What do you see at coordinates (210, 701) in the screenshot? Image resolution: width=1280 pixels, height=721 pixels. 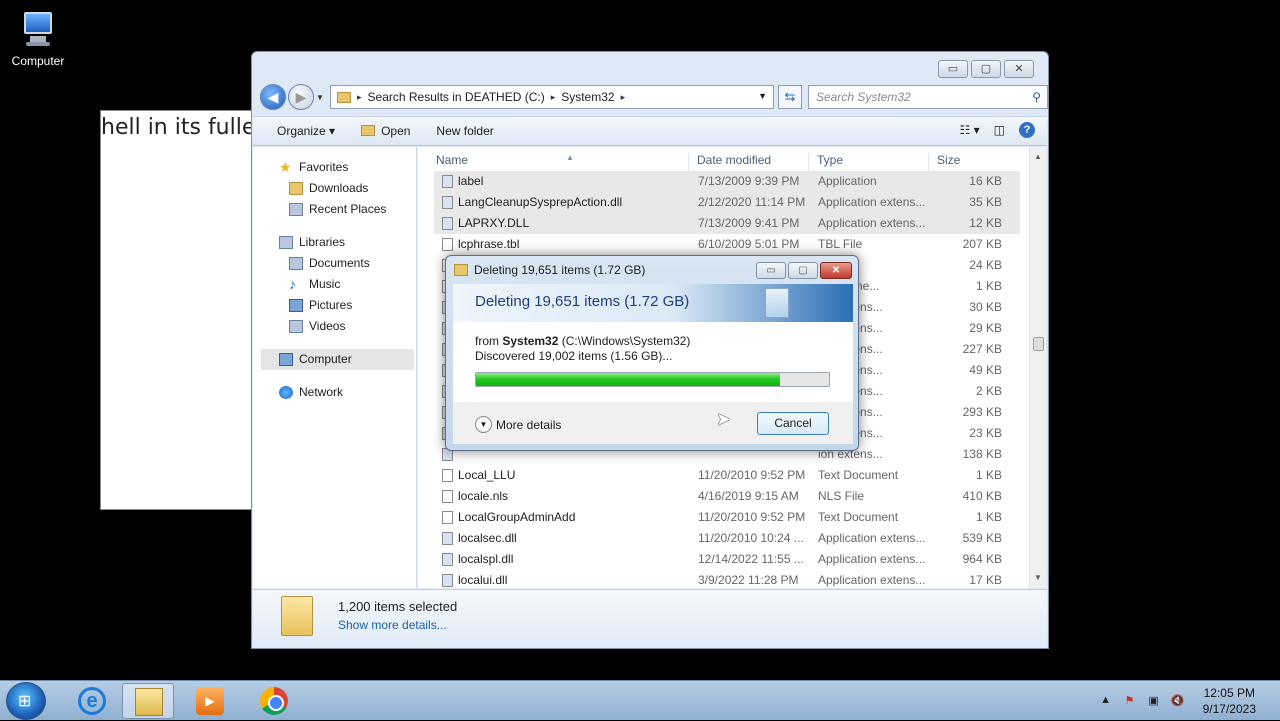 I see `taskbar-media-player: ▶` at bounding box center [210, 701].